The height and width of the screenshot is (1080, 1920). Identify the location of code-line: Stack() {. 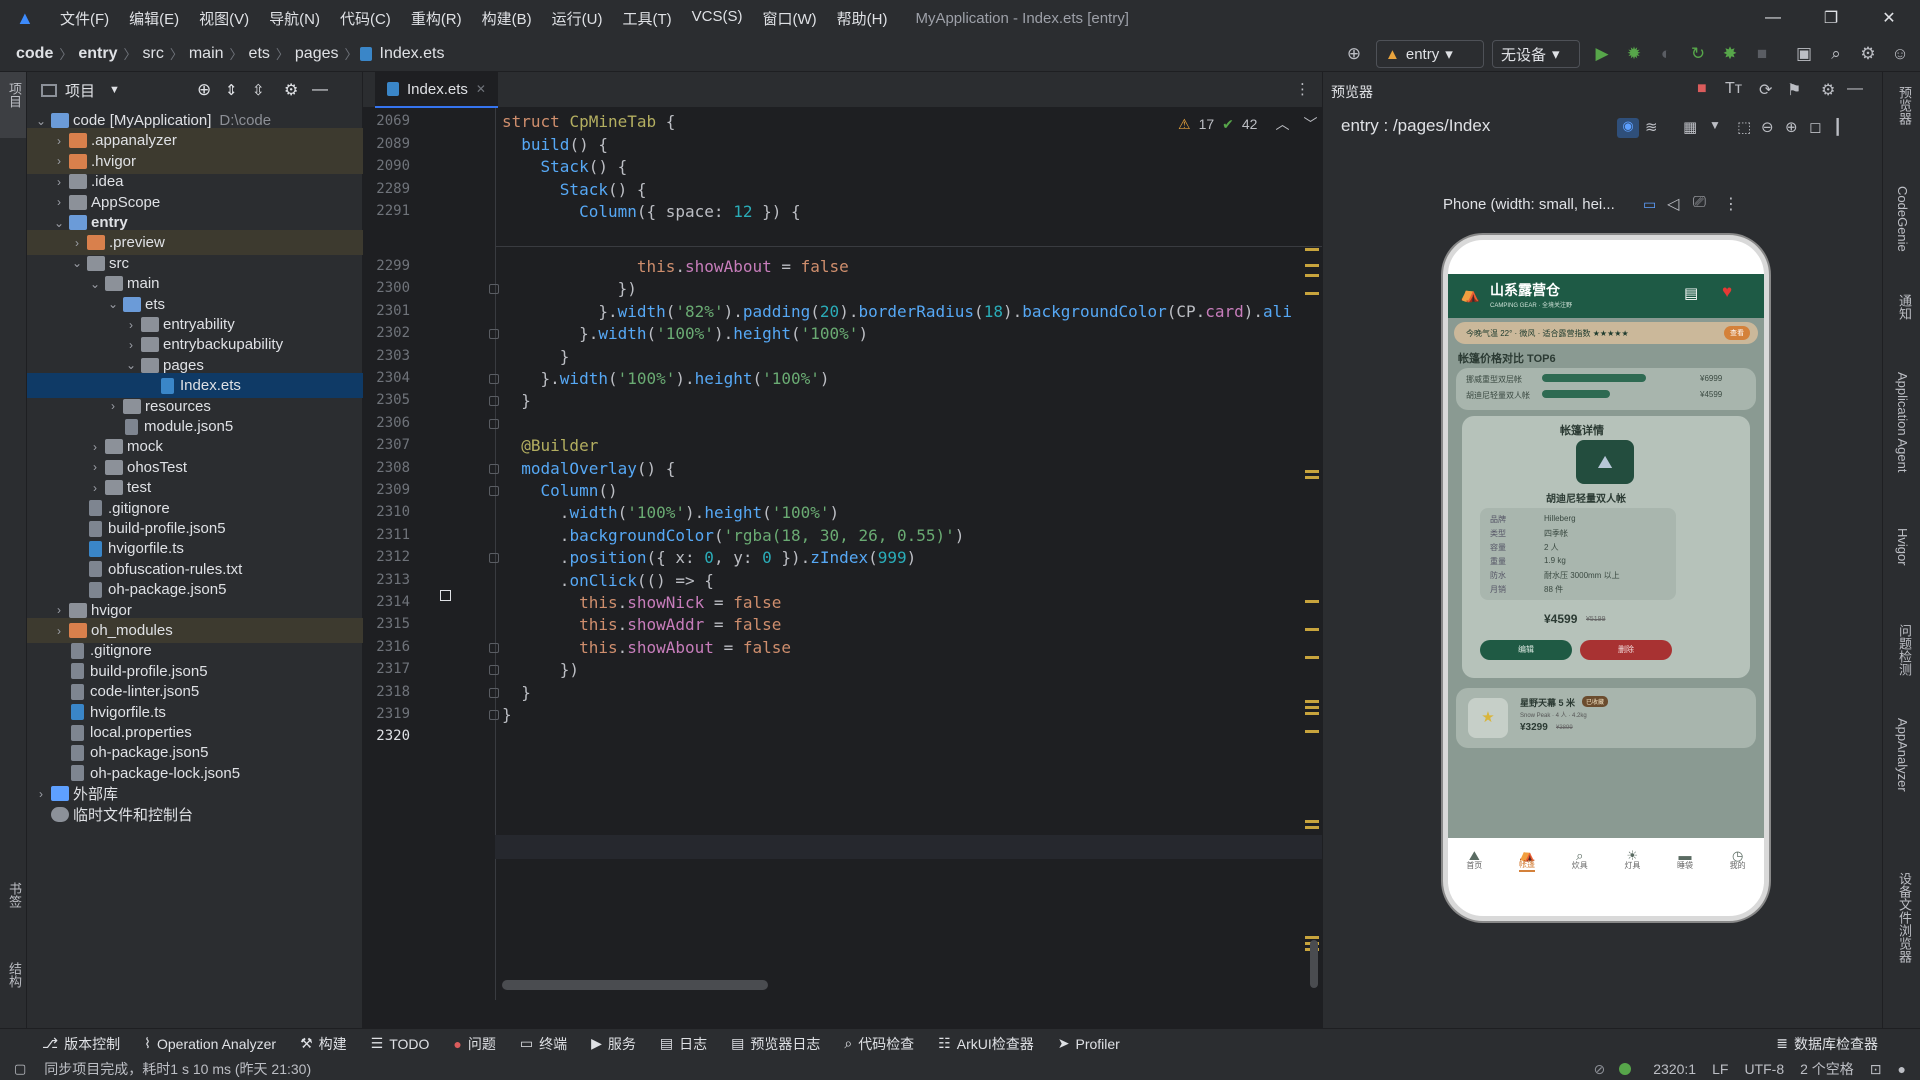
(565, 166).